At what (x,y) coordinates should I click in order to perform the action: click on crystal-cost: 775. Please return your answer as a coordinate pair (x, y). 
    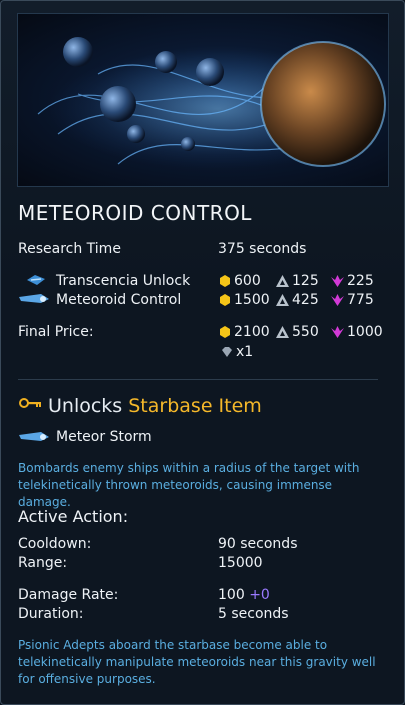
    Looking at the image, I should click on (352, 300).